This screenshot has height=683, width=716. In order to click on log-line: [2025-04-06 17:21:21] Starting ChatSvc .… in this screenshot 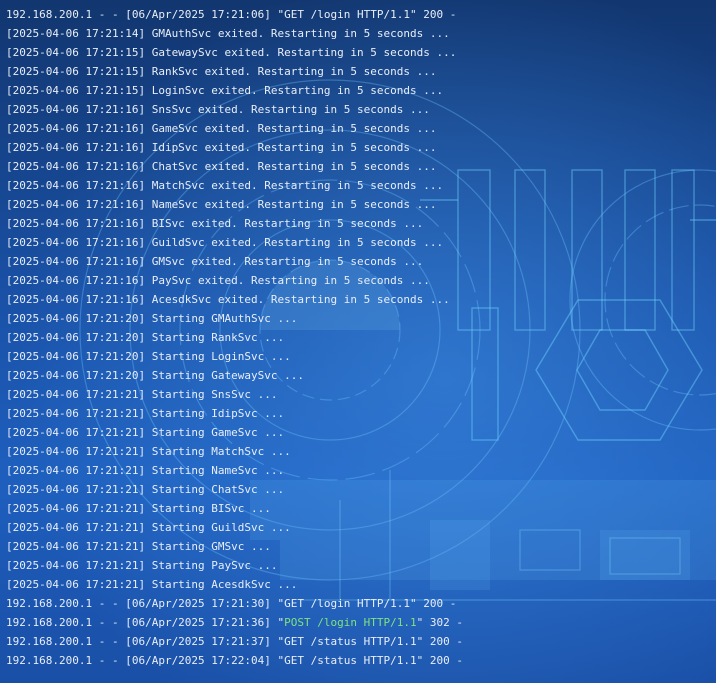, I will do `click(145, 489)`.